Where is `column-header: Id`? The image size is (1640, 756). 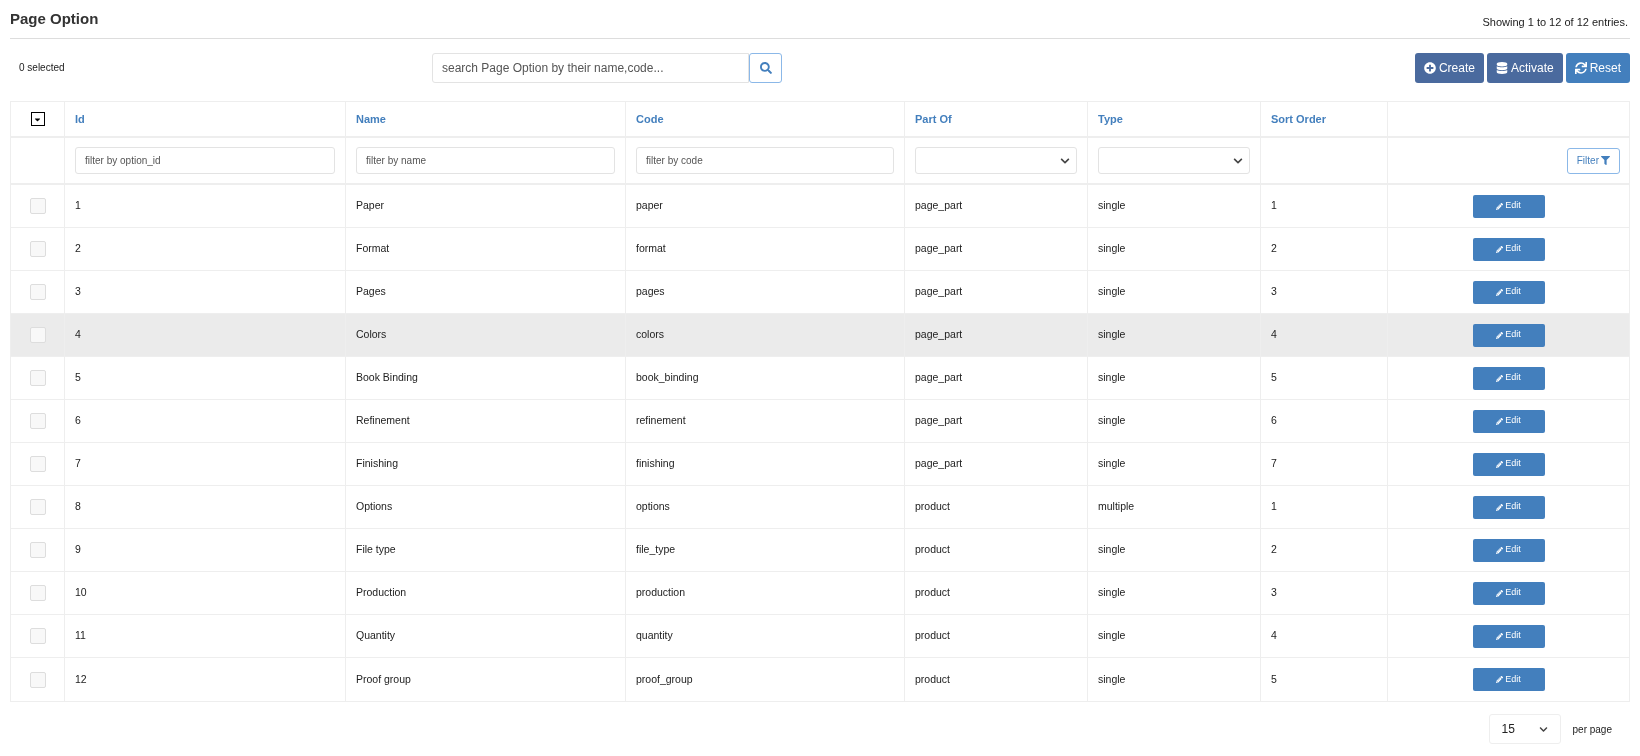
column-header: Id is located at coordinates (80, 119).